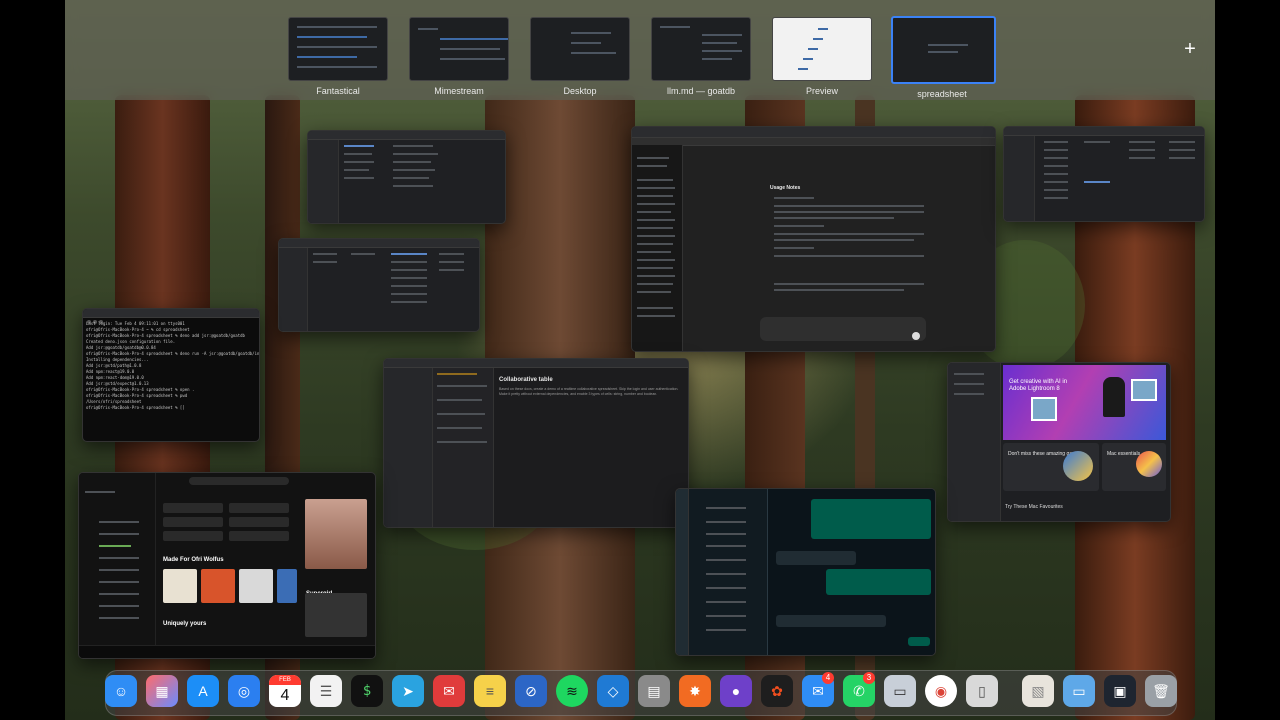 The image size is (1280, 720). I want to click on send-button, so click(916, 336).